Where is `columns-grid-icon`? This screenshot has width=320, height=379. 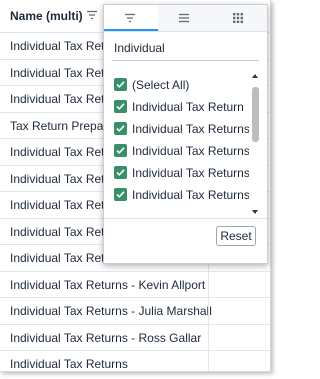
columns-grid-icon is located at coordinates (238, 18).